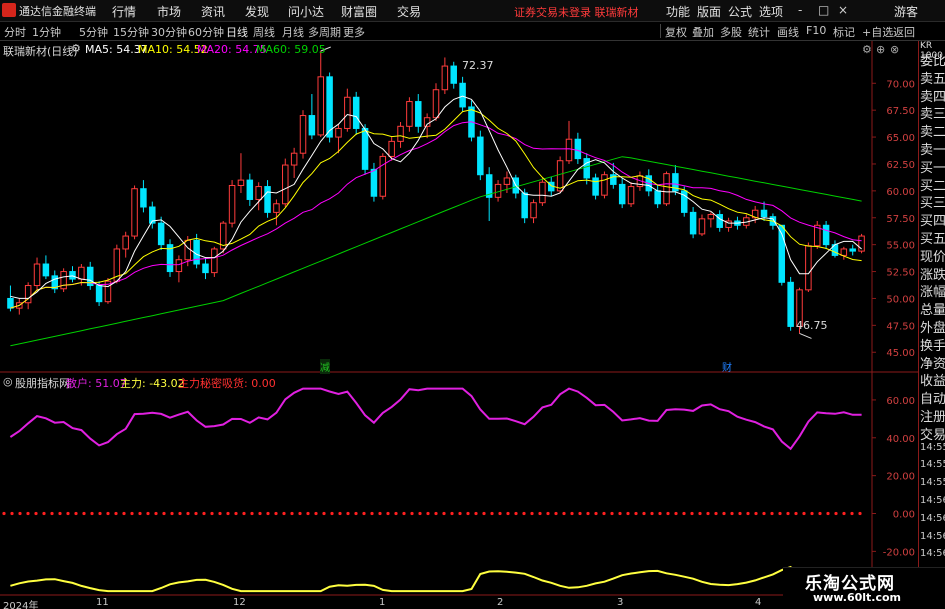 The width and height of the screenshot is (945, 609). What do you see at coordinates (409, 11) in the screenshot?
I see `menu-trade: 交易` at bounding box center [409, 11].